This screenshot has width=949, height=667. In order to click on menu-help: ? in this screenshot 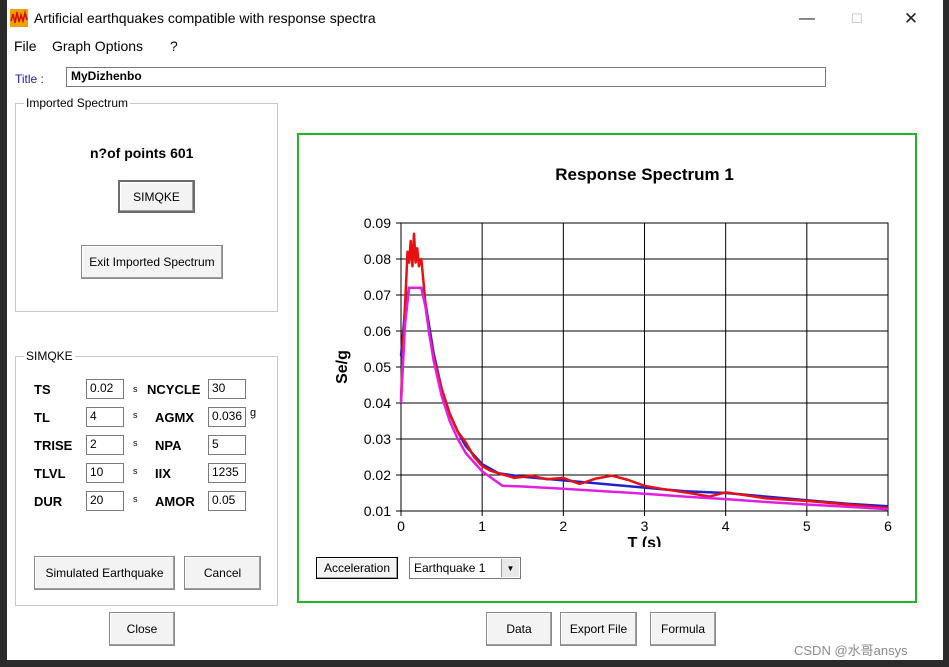, I will do `click(174, 46)`.